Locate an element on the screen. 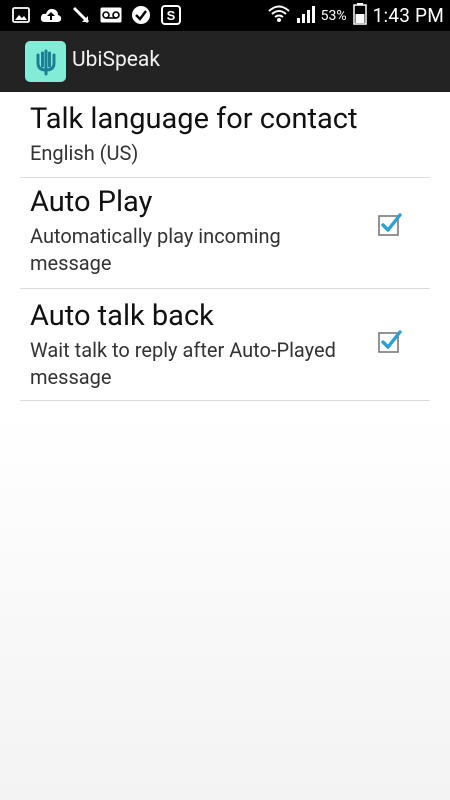 The image size is (450, 800). notification-icons: S is located at coordinates (96, 15).